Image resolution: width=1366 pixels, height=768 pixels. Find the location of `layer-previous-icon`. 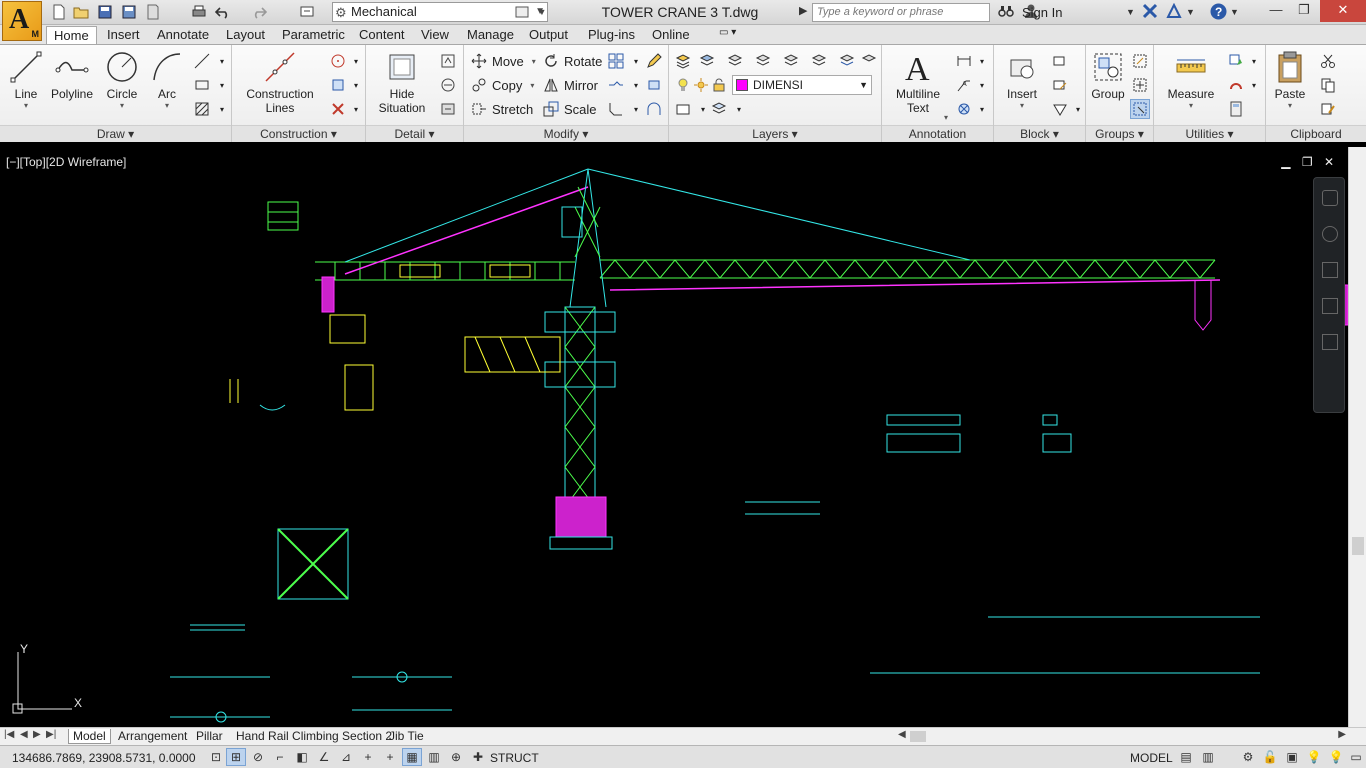

layer-previous-icon is located at coordinates (763, 61).